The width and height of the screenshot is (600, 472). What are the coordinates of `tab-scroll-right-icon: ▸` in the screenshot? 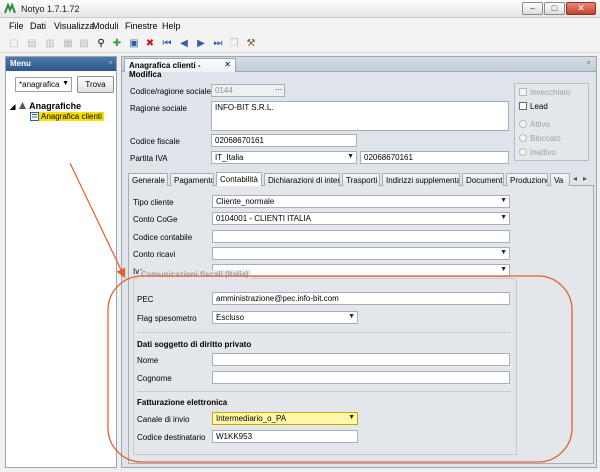 It's located at (585, 178).